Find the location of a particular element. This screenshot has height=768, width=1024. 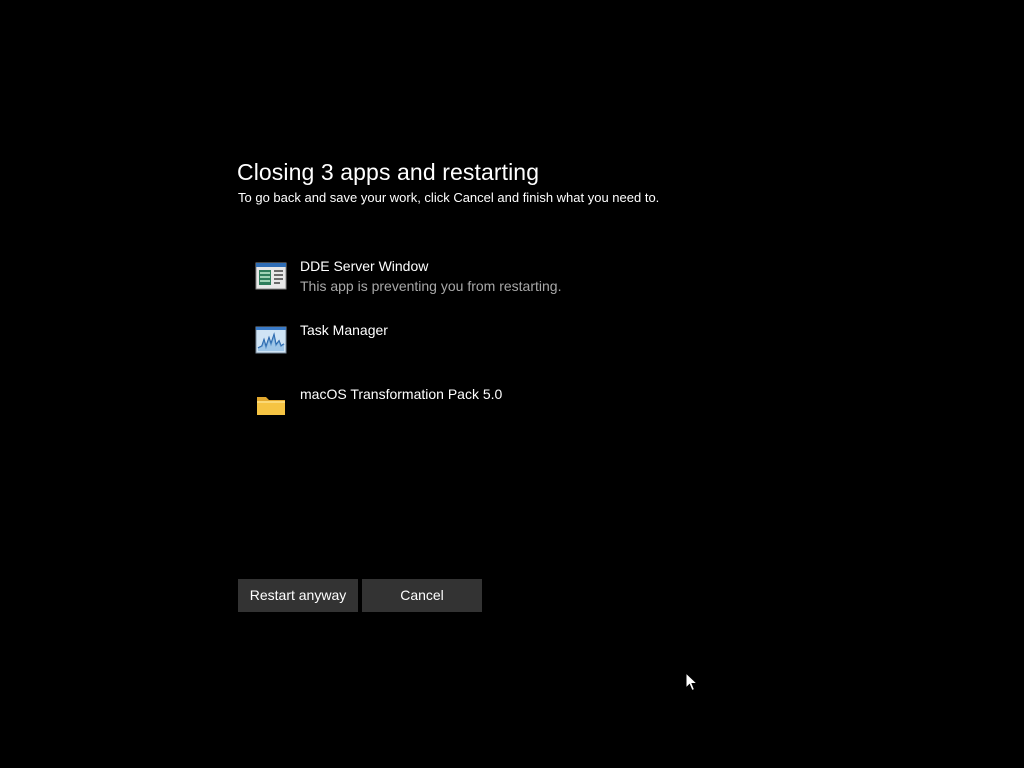

cancel-button: Cancel is located at coordinates (422, 595).